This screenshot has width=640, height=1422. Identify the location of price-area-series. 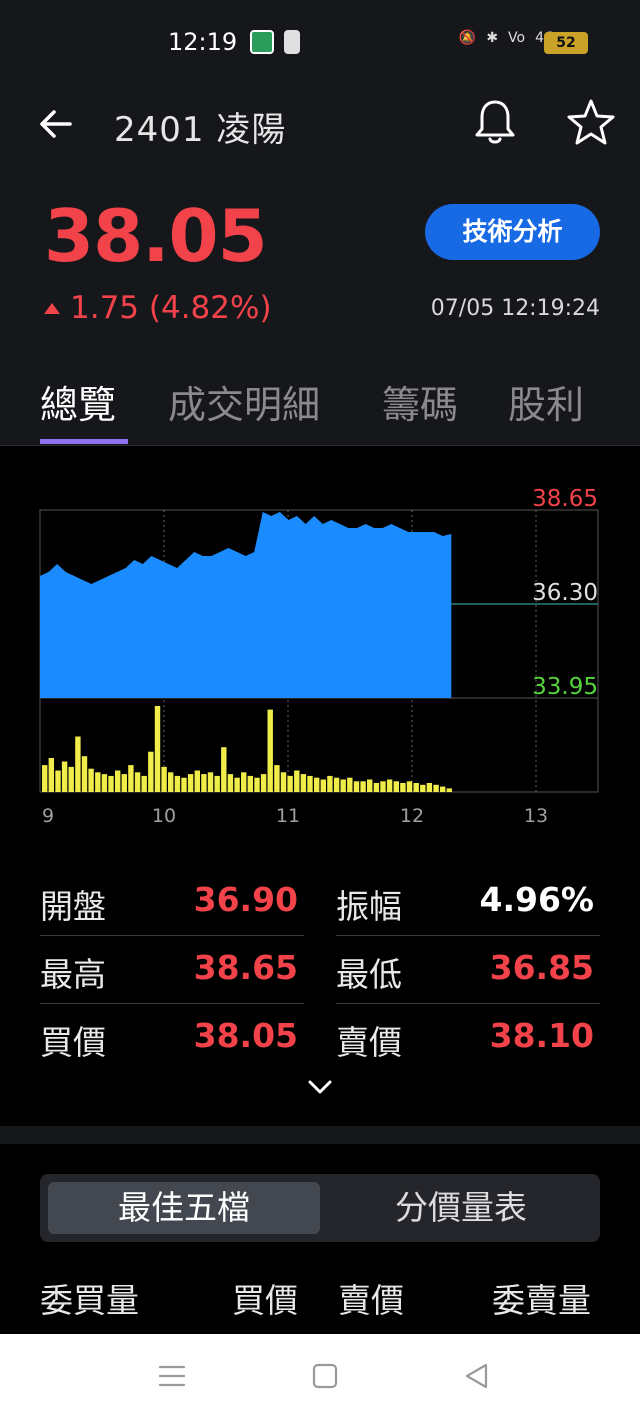
(246, 605).